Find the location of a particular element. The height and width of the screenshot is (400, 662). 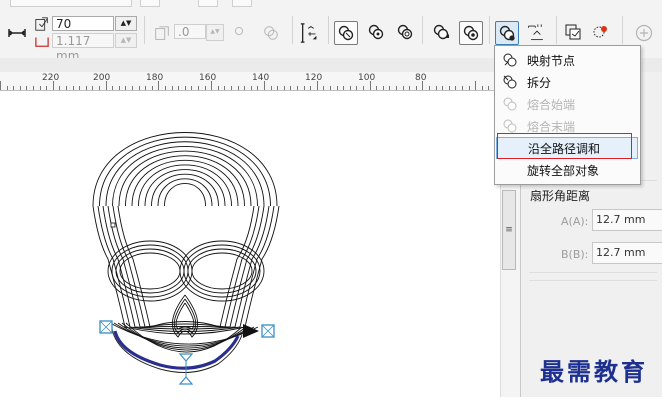

menu-item-map-nodes: 映射节点 is located at coordinates (567, 60).